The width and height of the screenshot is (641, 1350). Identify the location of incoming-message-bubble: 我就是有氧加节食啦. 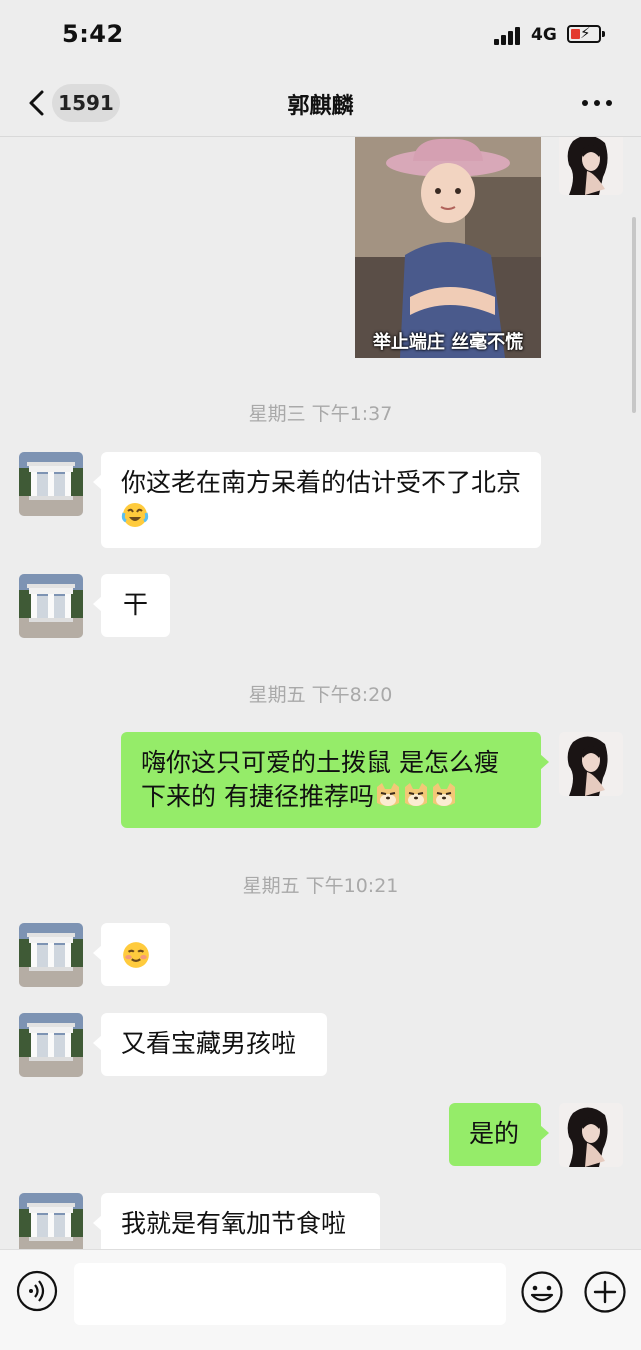
(236, 1221).